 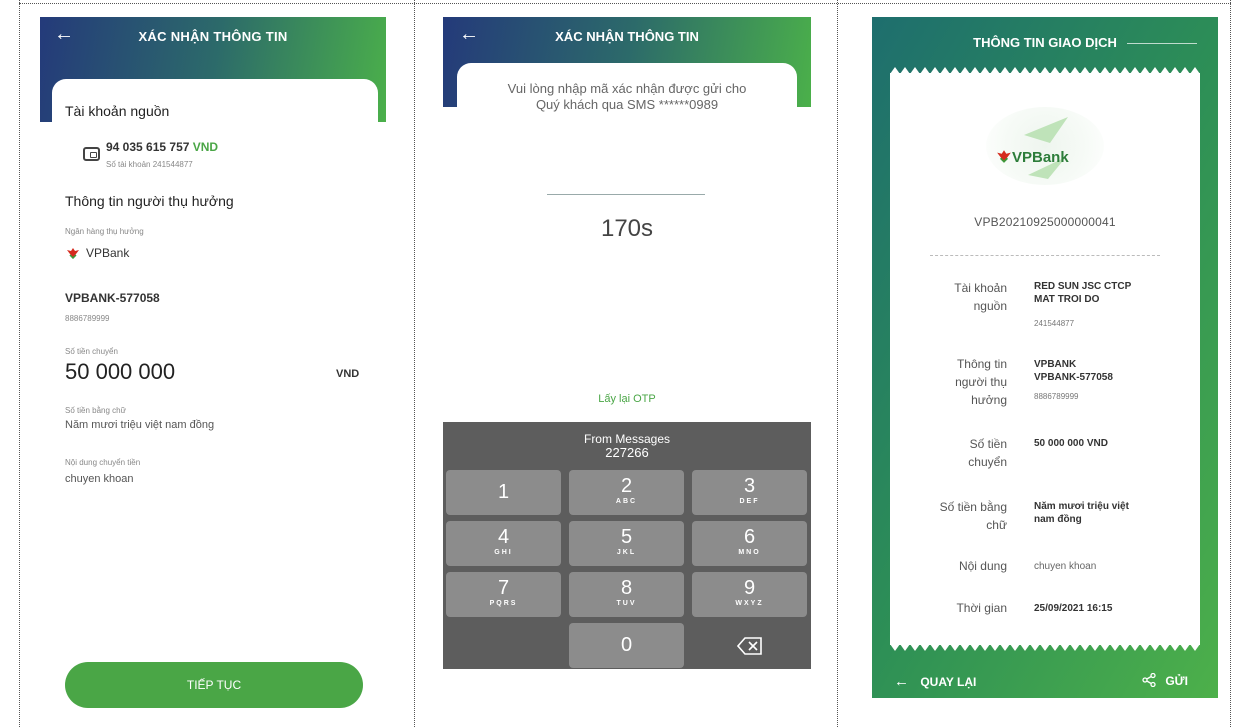 What do you see at coordinates (973, 507) in the screenshot?
I see `label-line: Số tiền bằng` at bounding box center [973, 507].